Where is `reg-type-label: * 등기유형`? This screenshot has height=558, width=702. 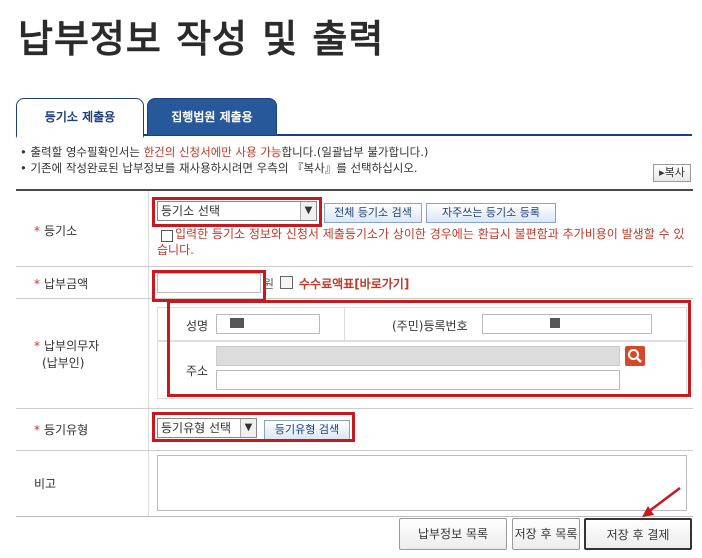 reg-type-label: * 등기유형 is located at coordinates (82, 429).